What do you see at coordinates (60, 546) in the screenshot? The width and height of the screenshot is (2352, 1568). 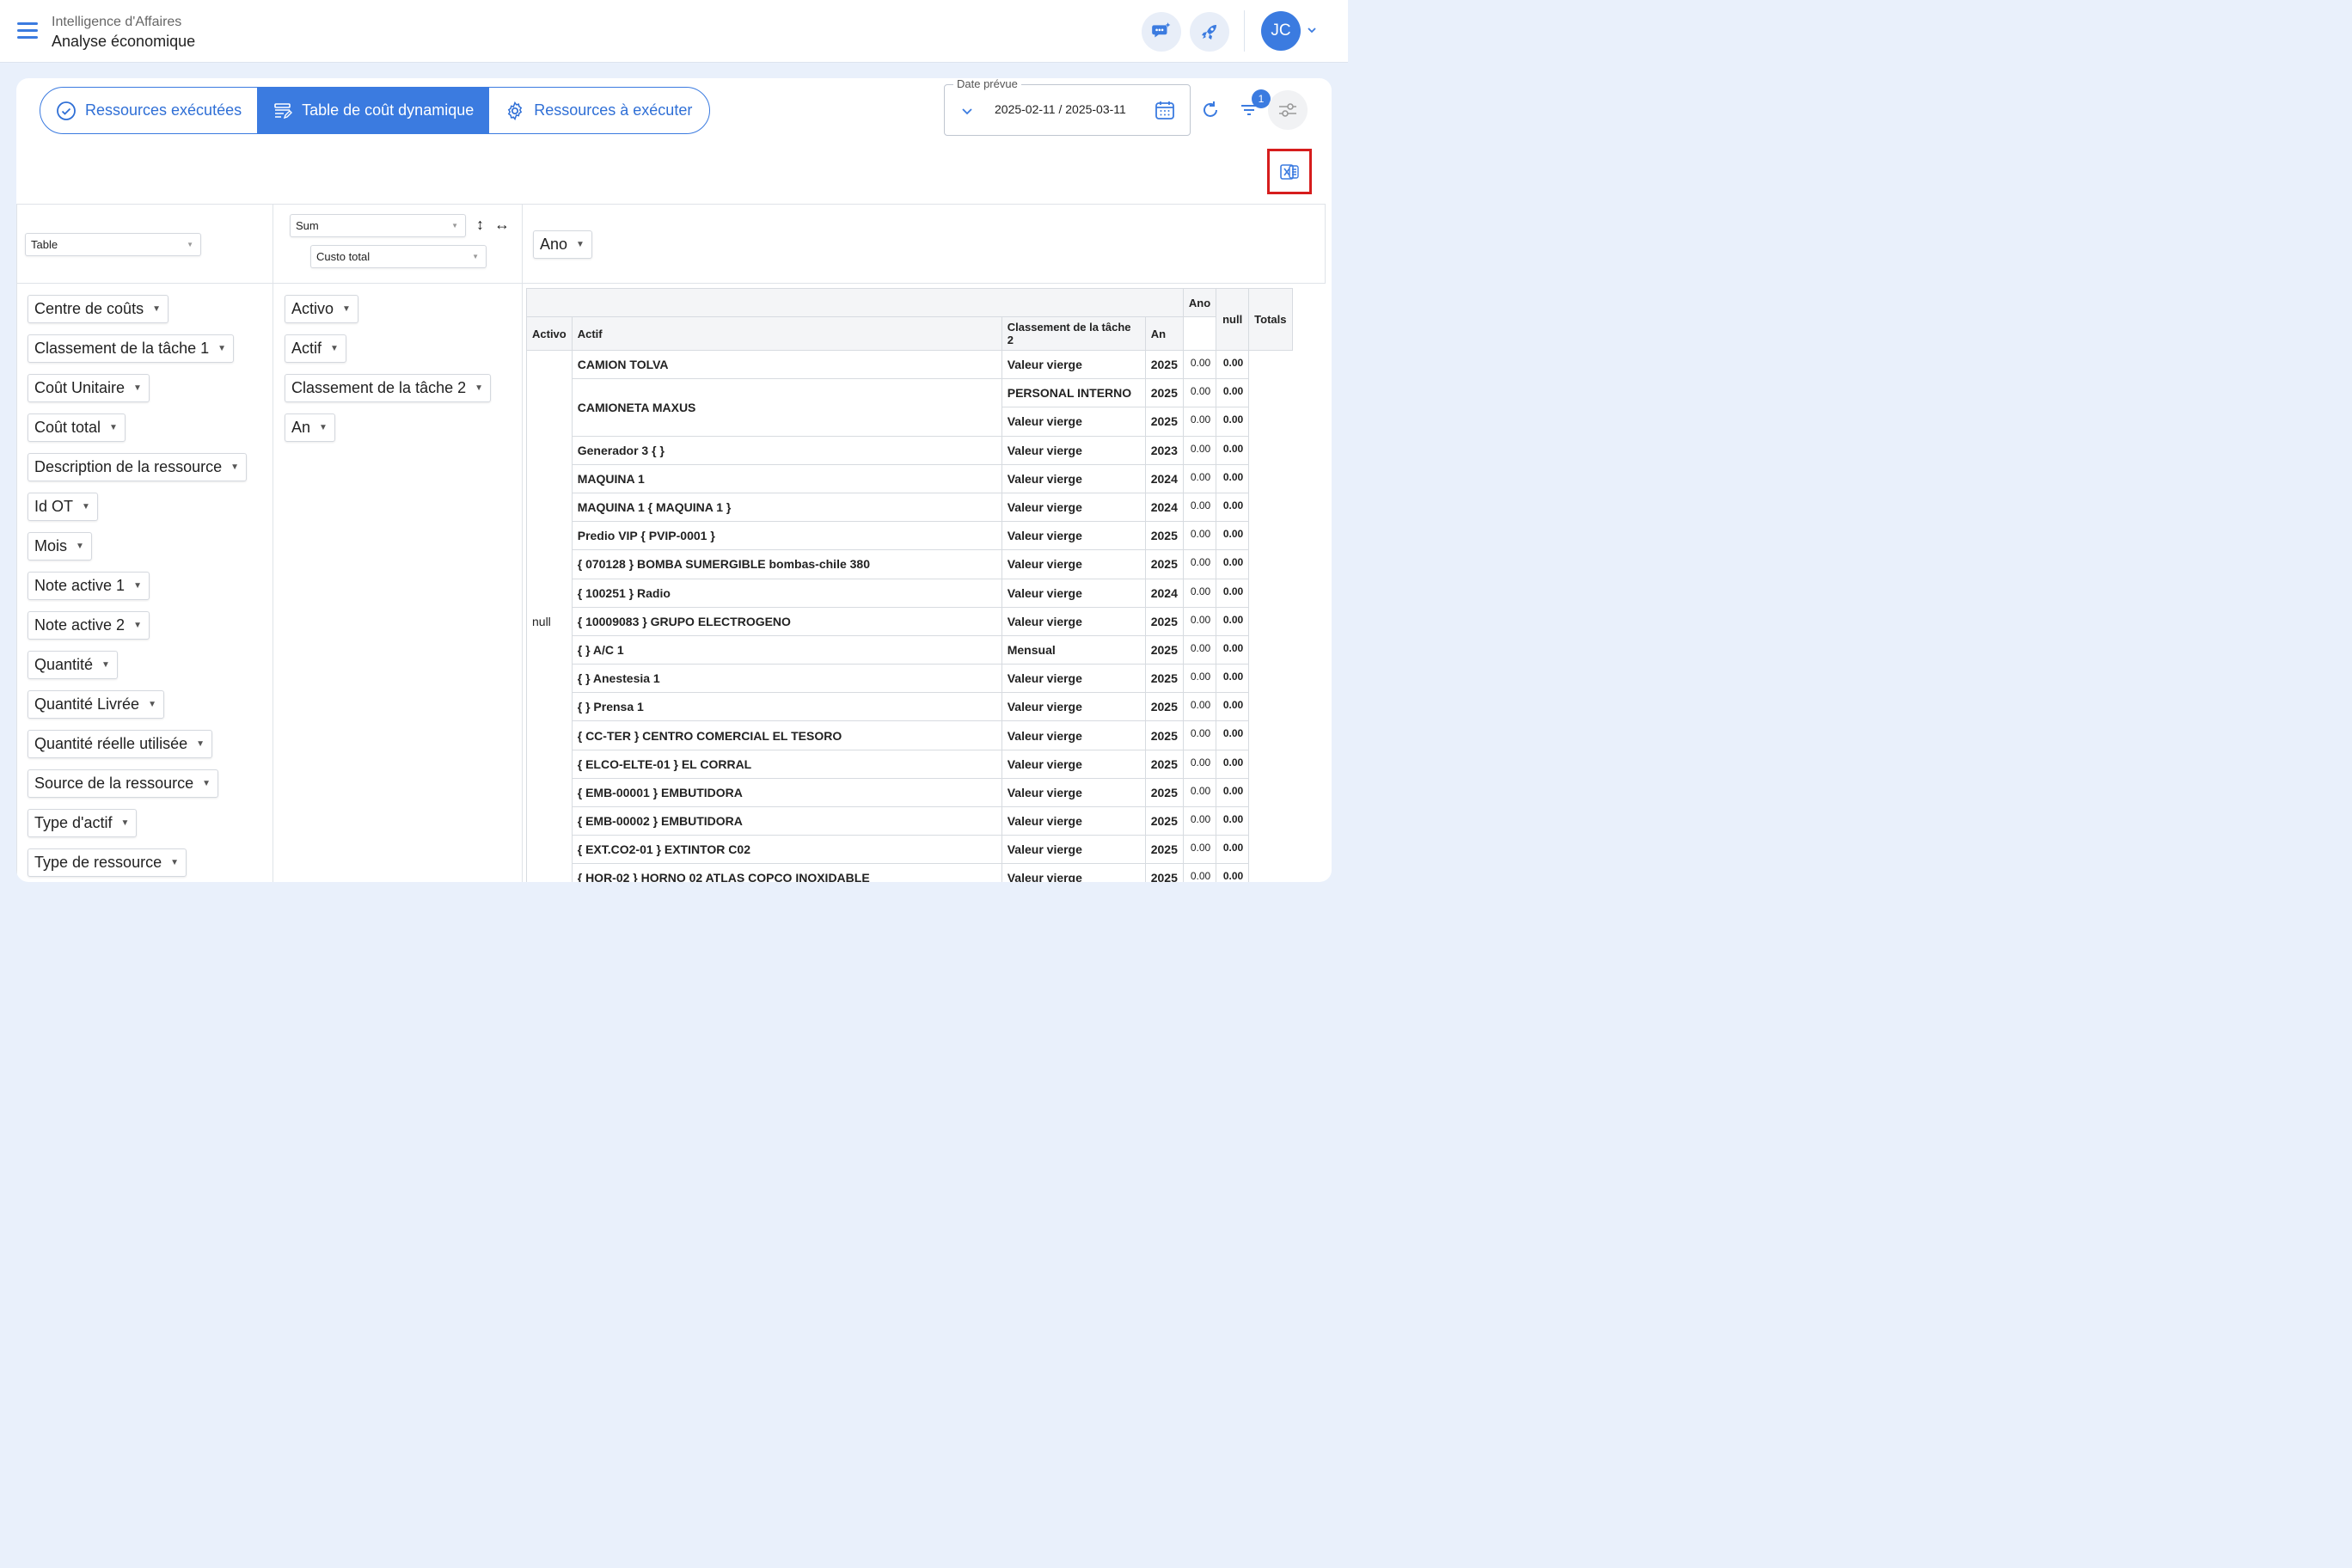 I see `attr-chip: Mois ▼` at bounding box center [60, 546].